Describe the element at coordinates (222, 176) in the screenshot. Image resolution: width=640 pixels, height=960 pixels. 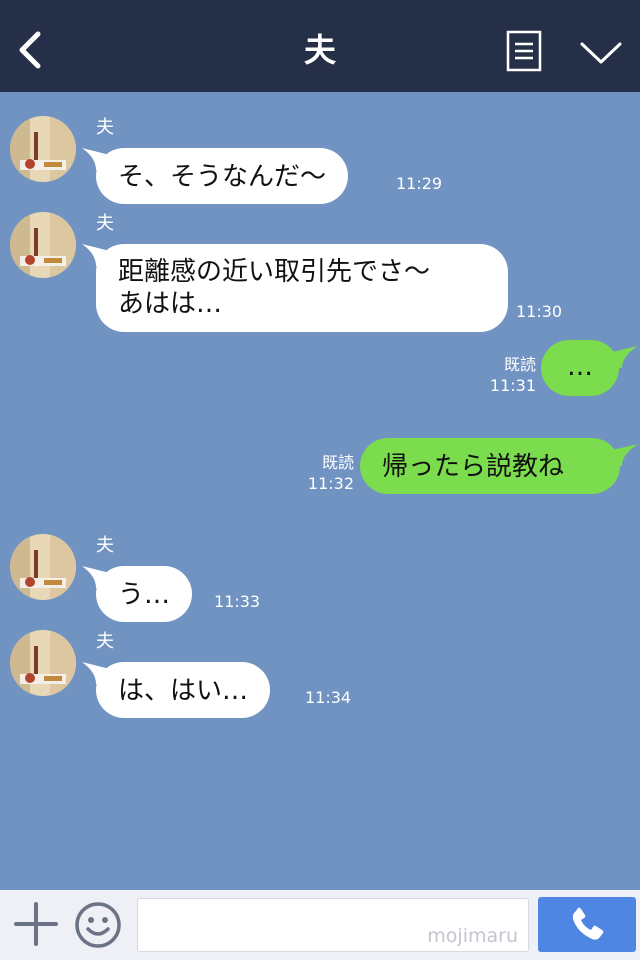
I see `message-bubble: そ、そうなんだ〜` at that location.